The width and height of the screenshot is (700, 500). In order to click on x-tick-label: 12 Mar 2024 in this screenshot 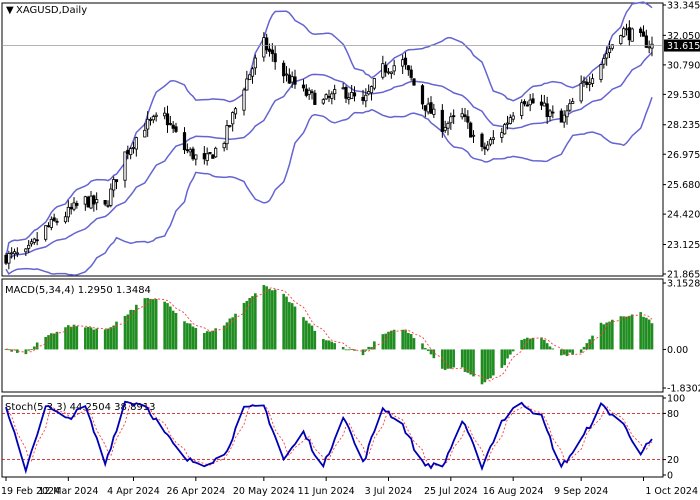, I will do `click(68, 491)`.